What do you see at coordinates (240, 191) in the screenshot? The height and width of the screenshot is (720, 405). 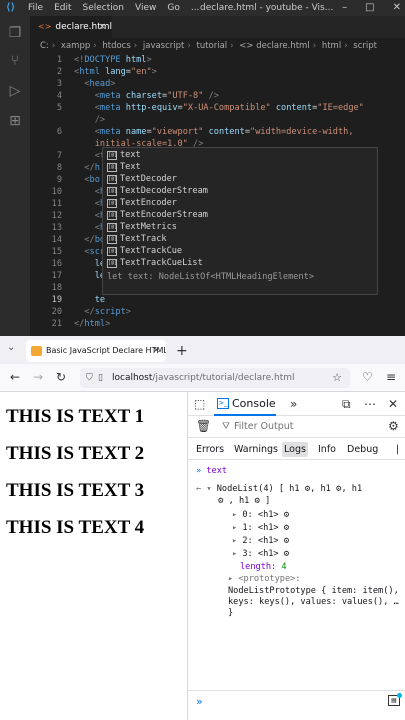 I see `suggestion-item: [@] TextDecoderStream` at bounding box center [240, 191].